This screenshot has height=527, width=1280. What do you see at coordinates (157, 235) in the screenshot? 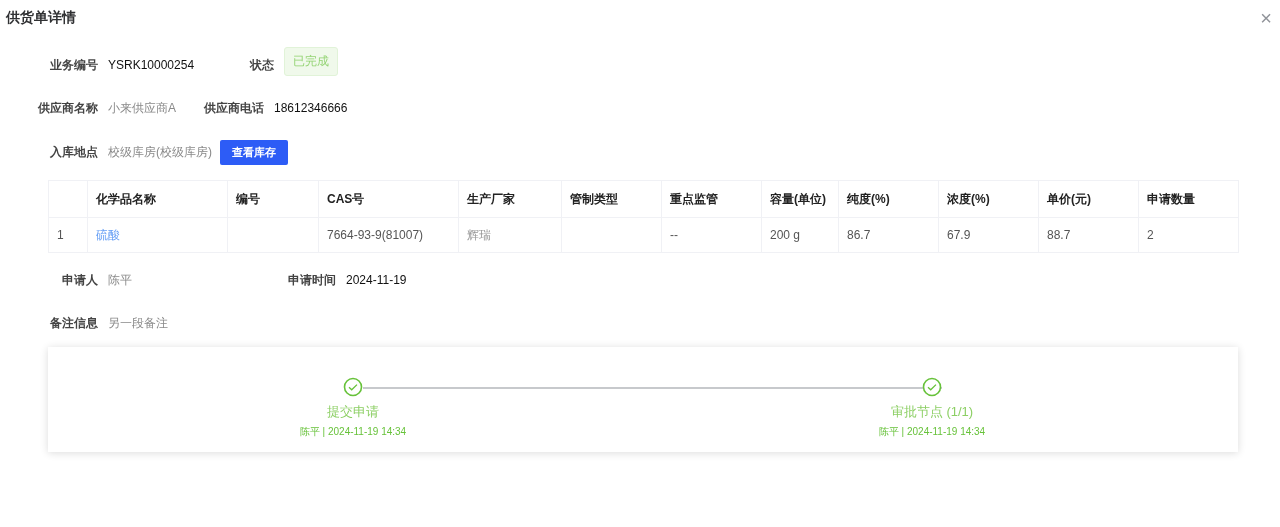
I see `chemical-link: 硫酸` at bounding box center [157, 235].